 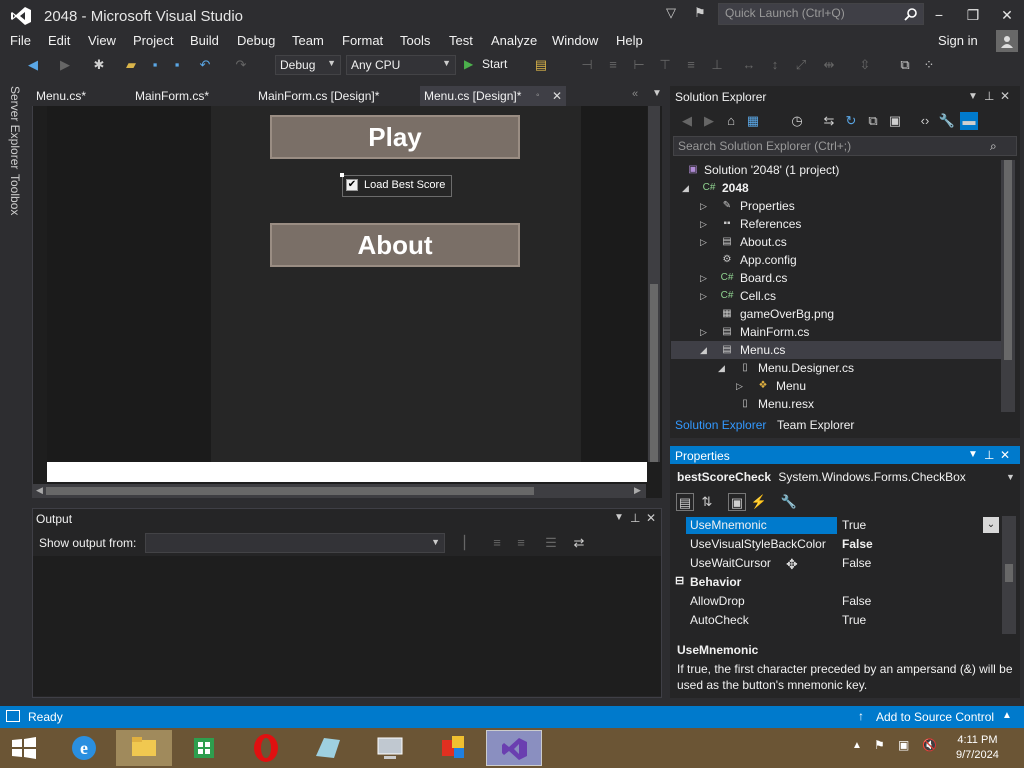 What do you see at coordinates (685, 502) in the screenshot?
I see `categorized-icon: ▤` at bounding box center [685, 502].